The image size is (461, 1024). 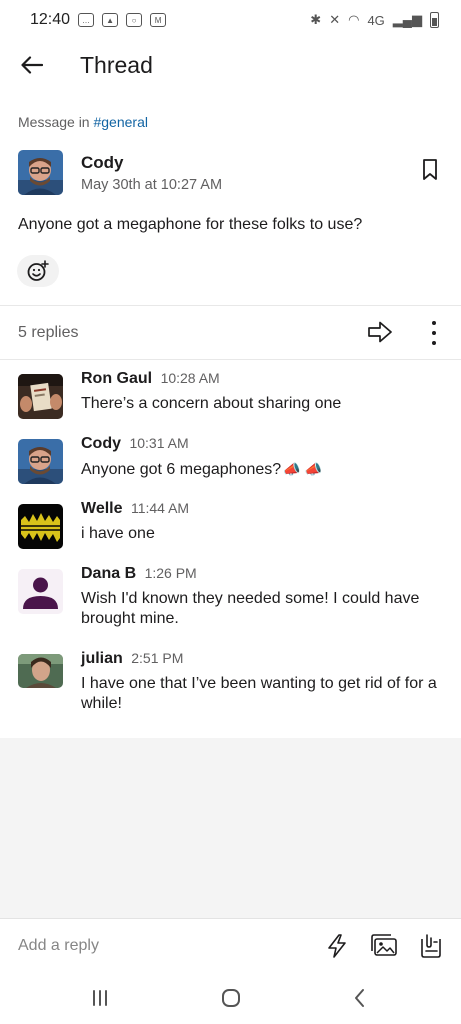 I want to click on avatar-photo-book, so click(x=40, y=396).